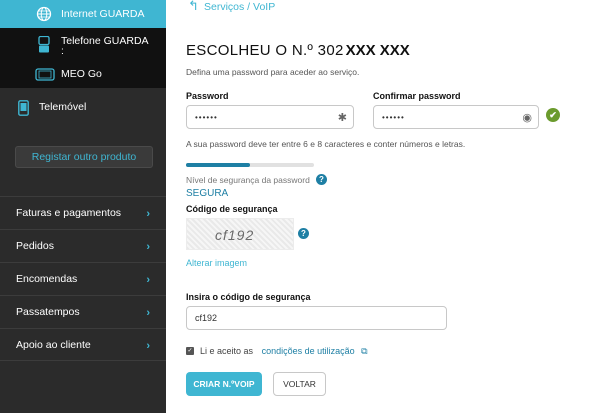 The height and width of the screenshot is (413, 600). I want to click on valid-check-icon: ✔, so click(553, 115).